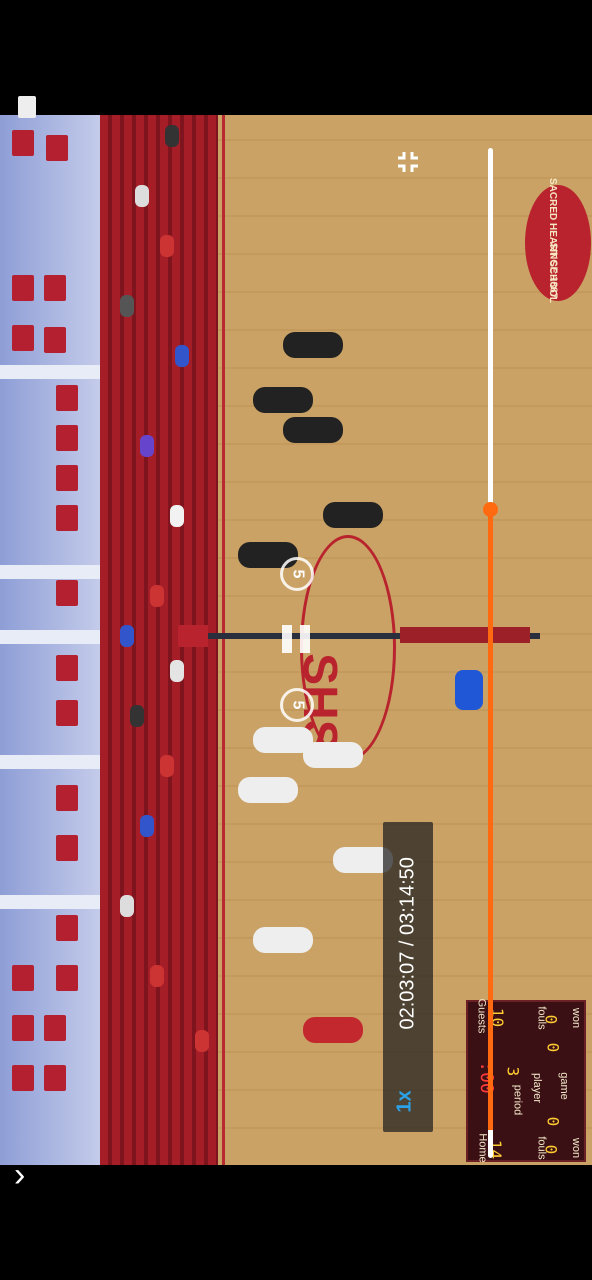 This screenshot has height=1280, width=592. I want to click on forward-seconds: 5, so click(297, 705).